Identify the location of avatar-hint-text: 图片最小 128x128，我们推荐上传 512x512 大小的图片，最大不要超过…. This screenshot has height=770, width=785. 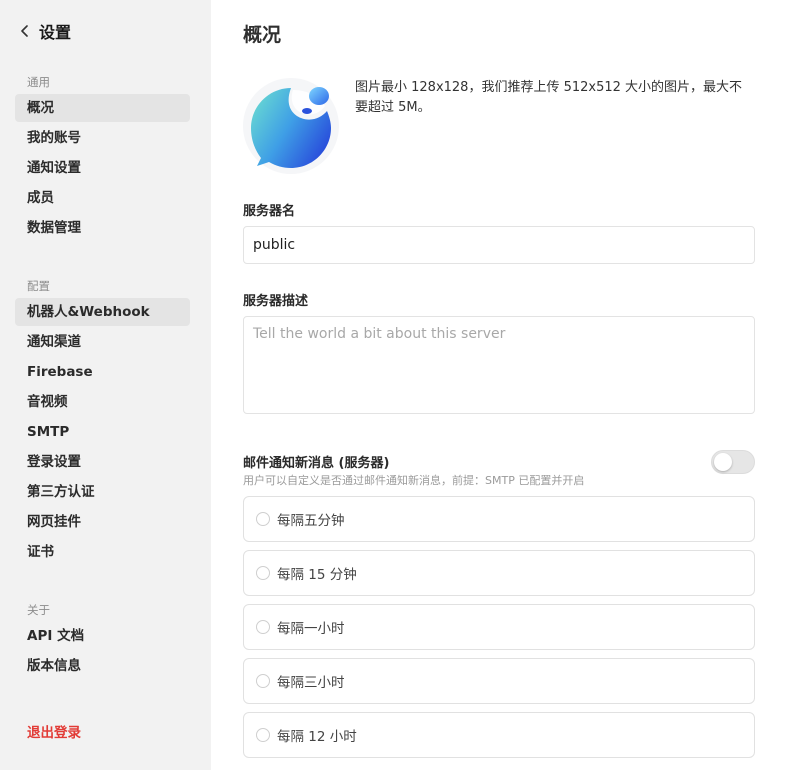
(549, 97).